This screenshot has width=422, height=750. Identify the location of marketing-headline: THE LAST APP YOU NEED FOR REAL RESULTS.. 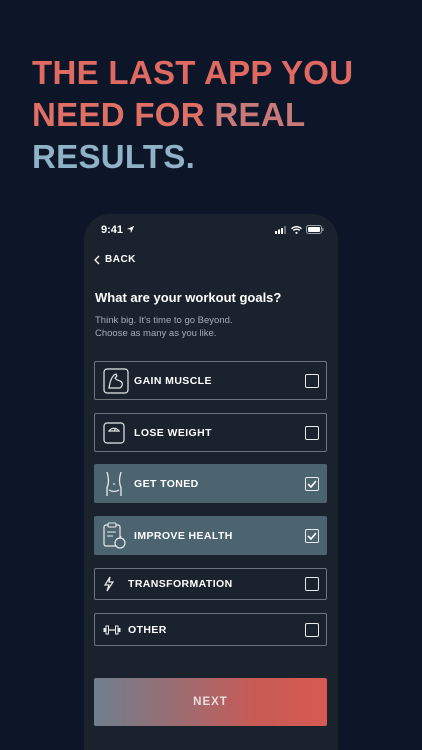
(192, 115).